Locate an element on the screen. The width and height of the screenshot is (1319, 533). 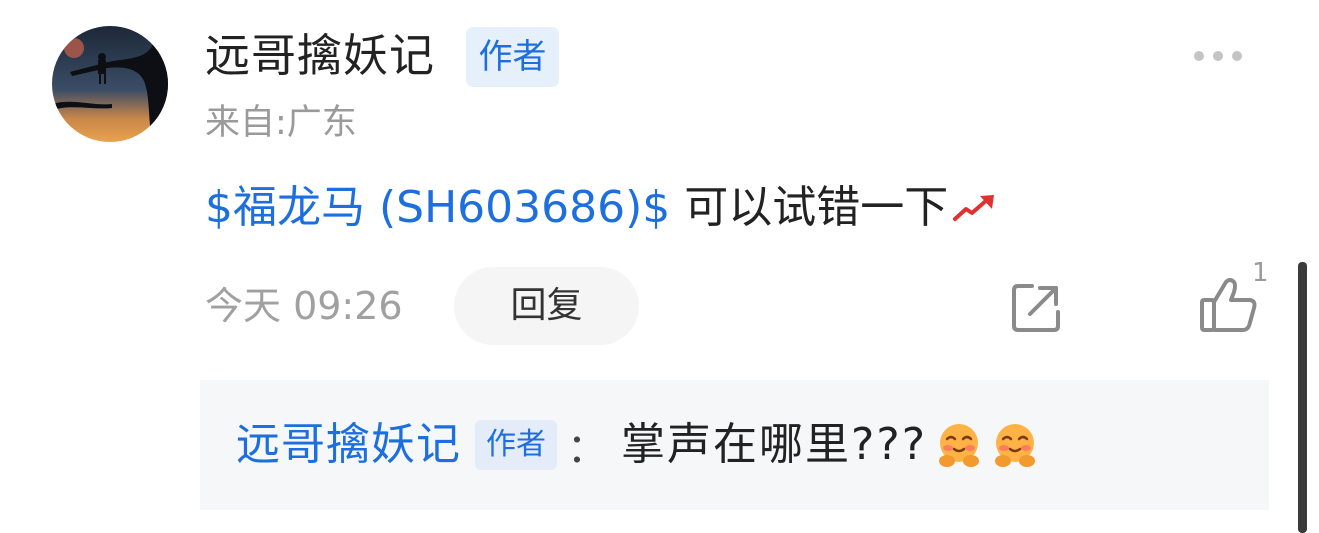
stock-link: $福龙马 (SH603686)$ is located at coordinates (437, 208).